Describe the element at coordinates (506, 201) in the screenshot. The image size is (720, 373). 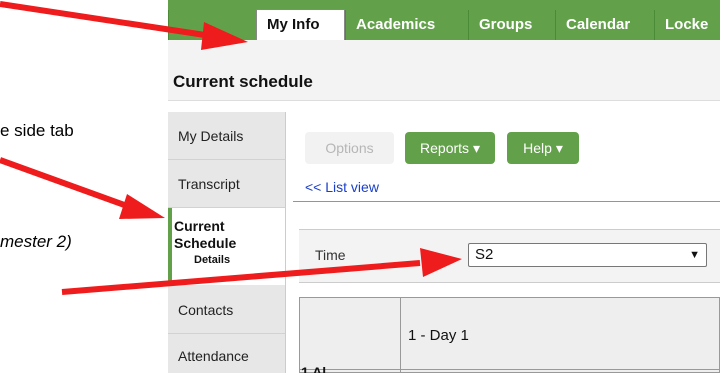
I see `separator` at that location.